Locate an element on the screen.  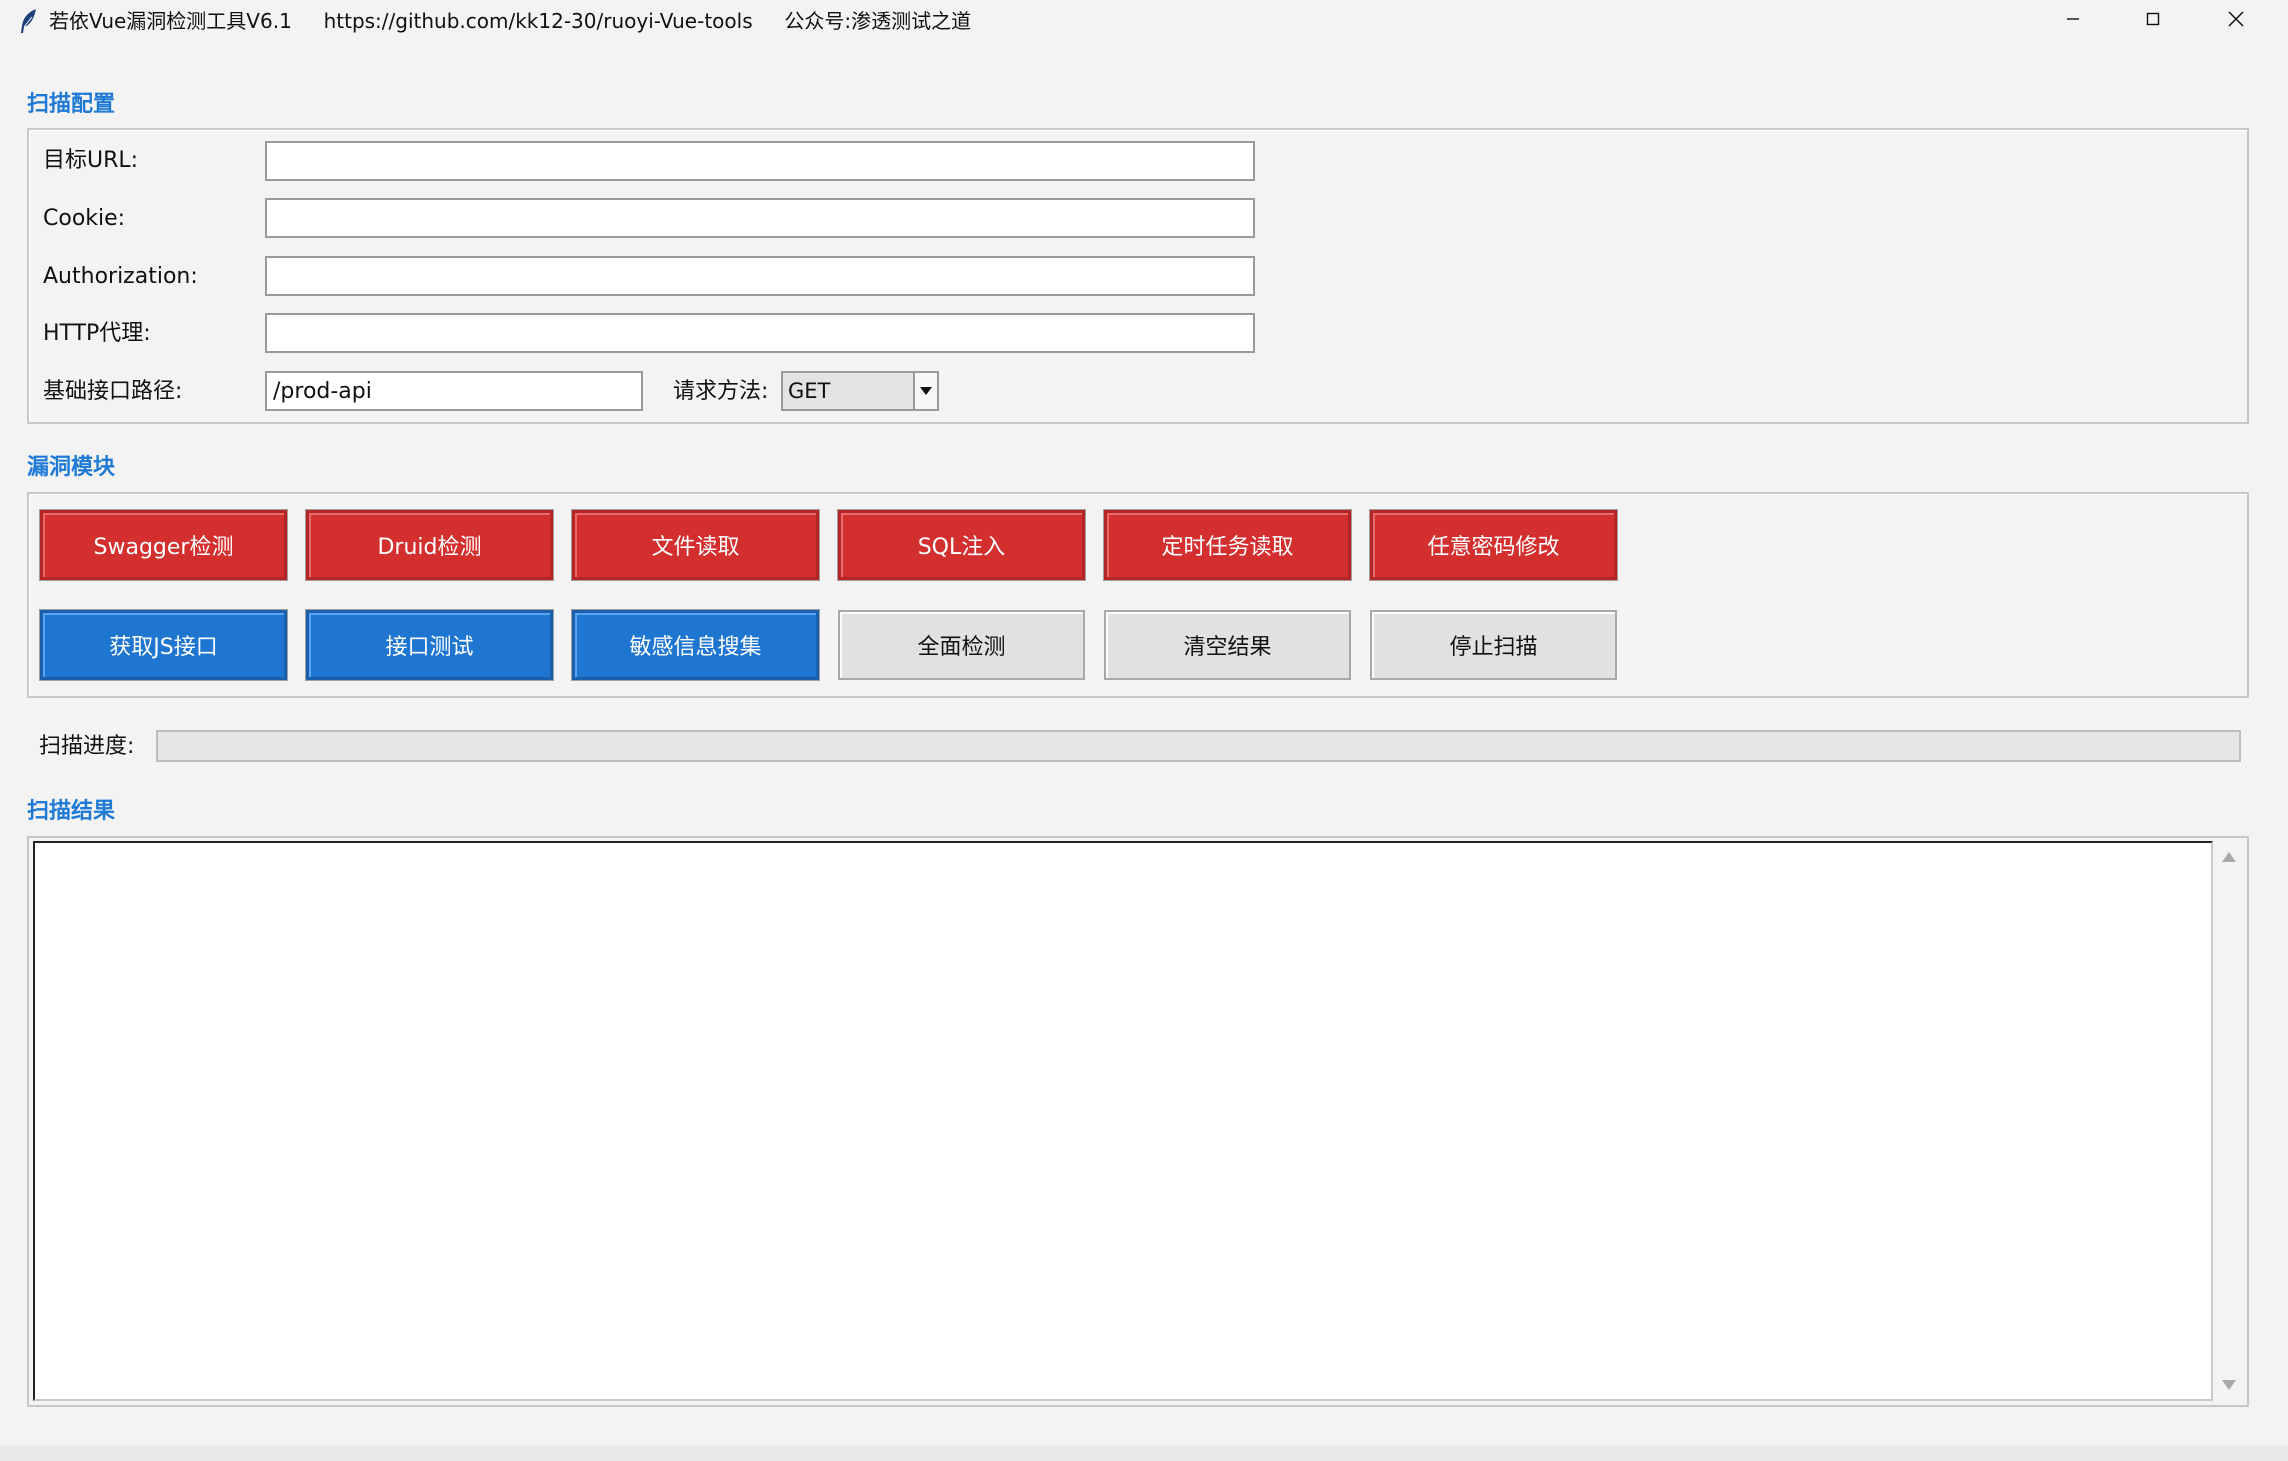
cookie-label: Cookie: is located at coordinates (84, 218).